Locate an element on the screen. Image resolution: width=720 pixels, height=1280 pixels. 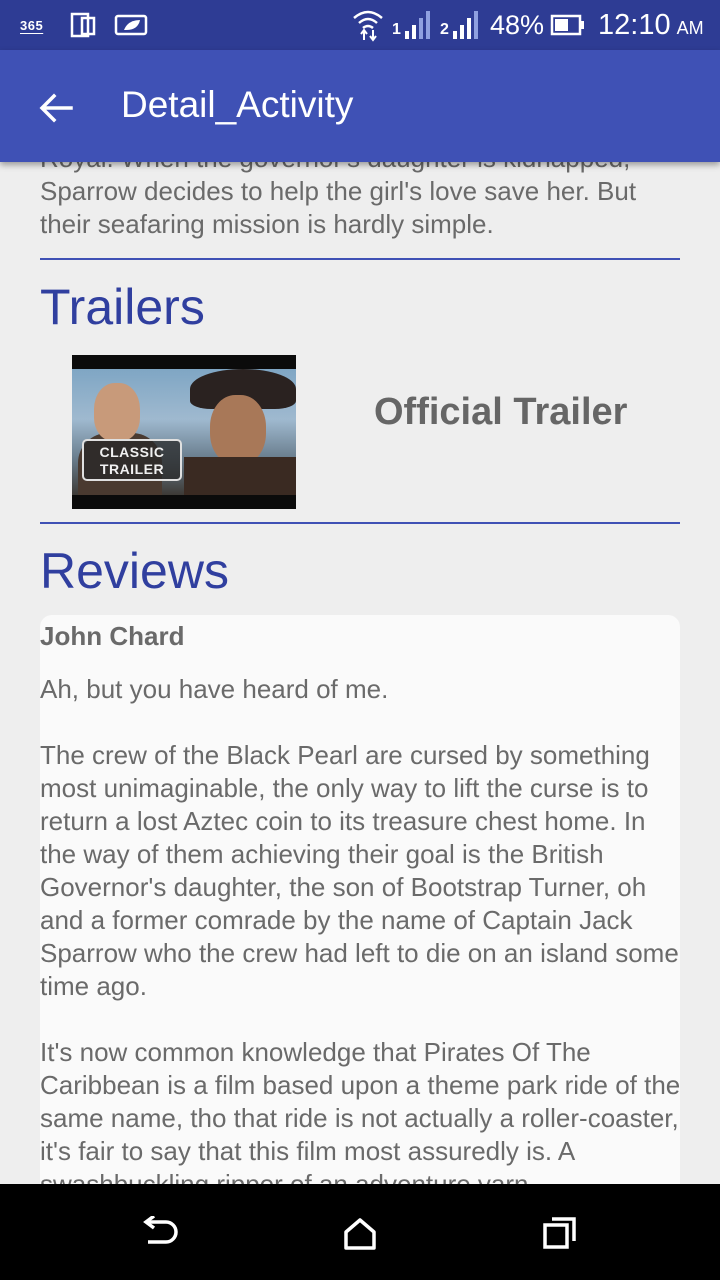
nav-home-button is located at coordinates (360, 1234).